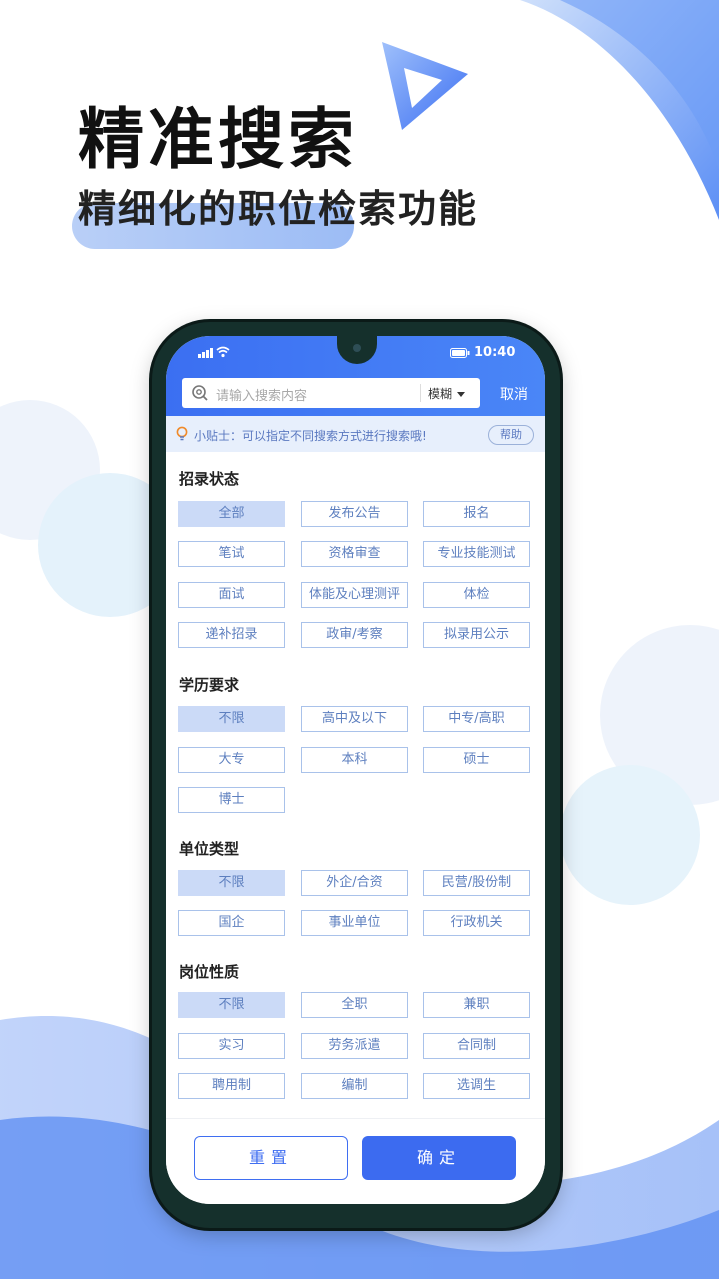  Describe the element at coordinates (476, 1046) in the screenshot. I see `option-job-nature: 合同制` at that location.